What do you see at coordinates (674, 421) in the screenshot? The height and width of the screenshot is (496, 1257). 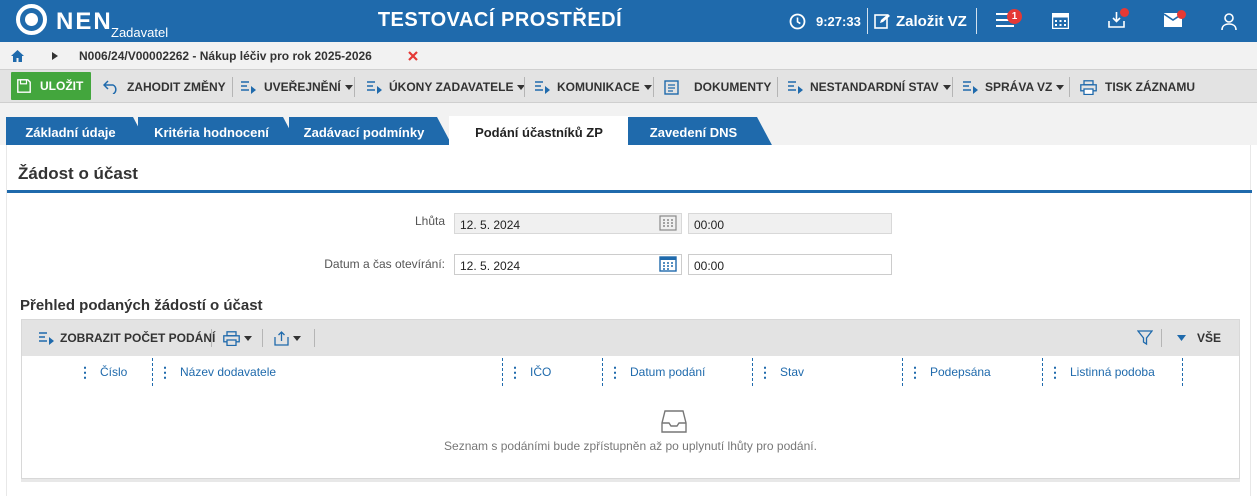 I see `empty-inbox-icon` at bounding box center [674, 421].